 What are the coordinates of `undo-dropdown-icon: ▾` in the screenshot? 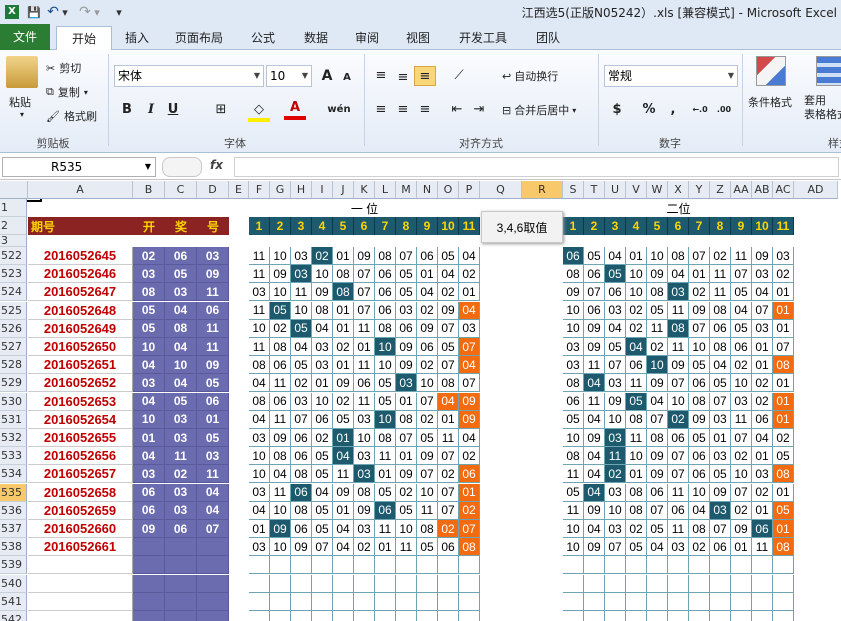 It's located at (65, 12).